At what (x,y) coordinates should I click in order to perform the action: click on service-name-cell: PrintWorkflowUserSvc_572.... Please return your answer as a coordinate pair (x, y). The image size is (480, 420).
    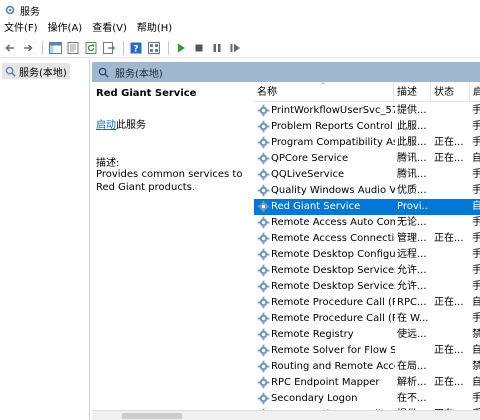
    Looking at the image, I should click on (333, 110).